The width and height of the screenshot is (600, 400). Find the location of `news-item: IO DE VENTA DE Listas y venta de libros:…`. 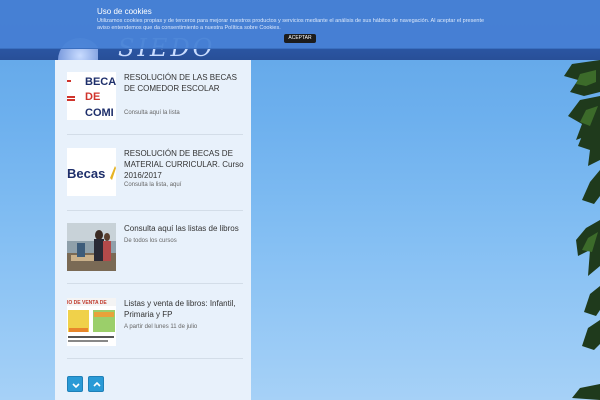

news-item: IO DE VENTA DE Listas y venta de libros:… is located at coordinates (155, 329).